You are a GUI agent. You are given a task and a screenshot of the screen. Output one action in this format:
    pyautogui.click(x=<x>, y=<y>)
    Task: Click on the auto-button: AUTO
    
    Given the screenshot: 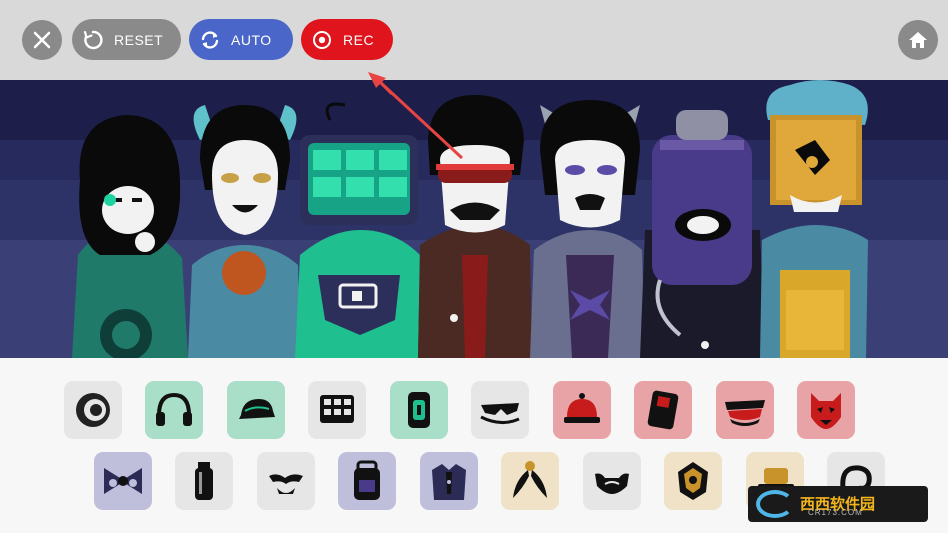 What is the action you would take?
    pyautogui.click(x=241, y=39)
    